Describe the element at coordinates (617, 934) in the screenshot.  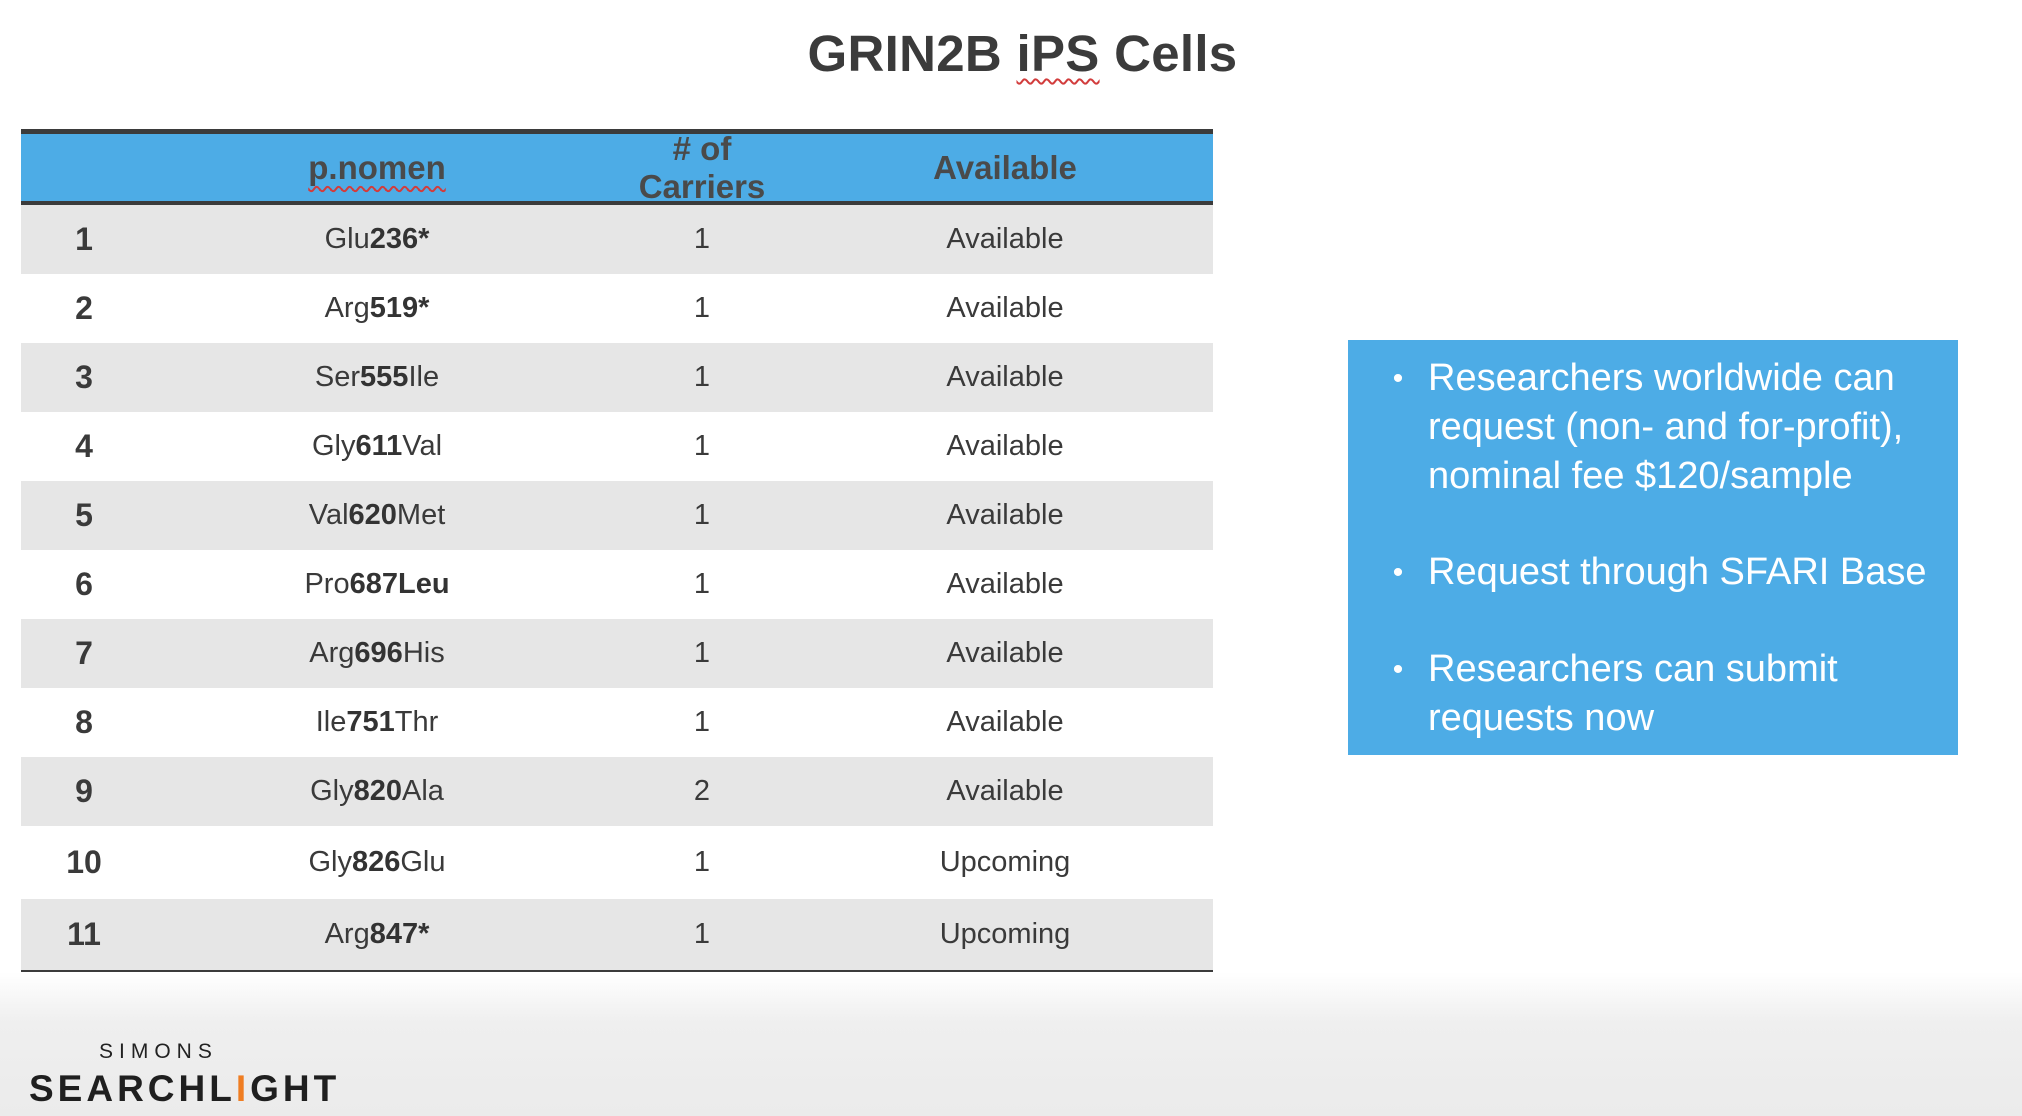
I see `table-row: 11 Arg847* 1 Upcoming` at that location.